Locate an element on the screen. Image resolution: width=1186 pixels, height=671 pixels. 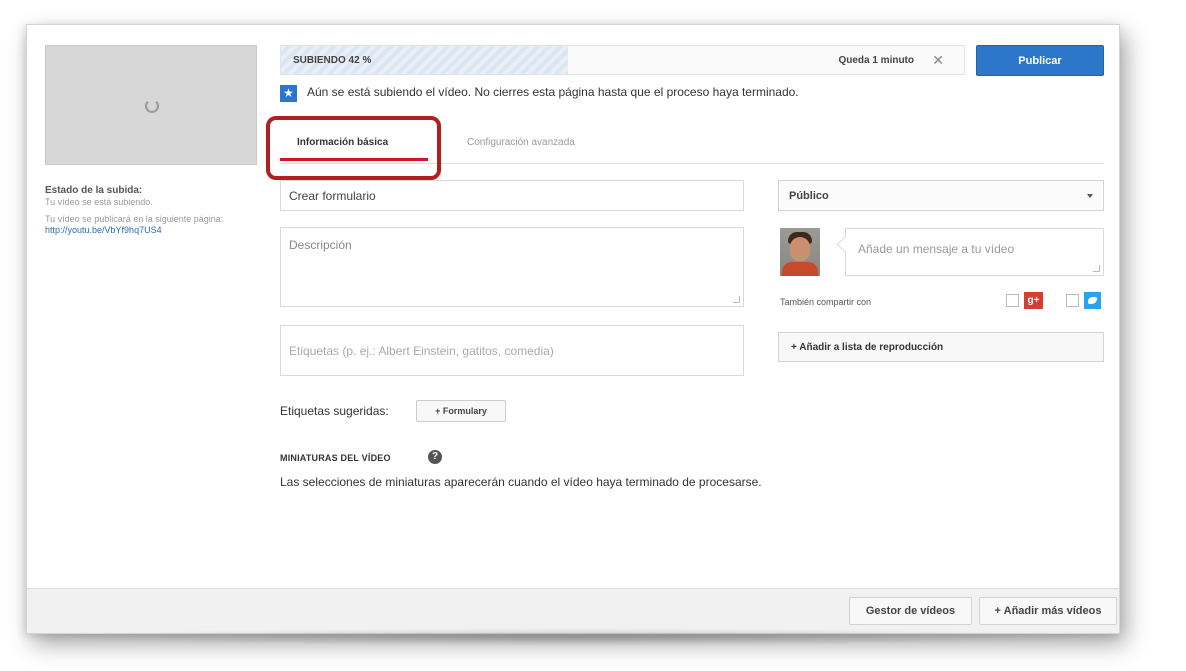
upload-status-text: Tu vídeo se está subiendo. is located at coordinates (99, 202).